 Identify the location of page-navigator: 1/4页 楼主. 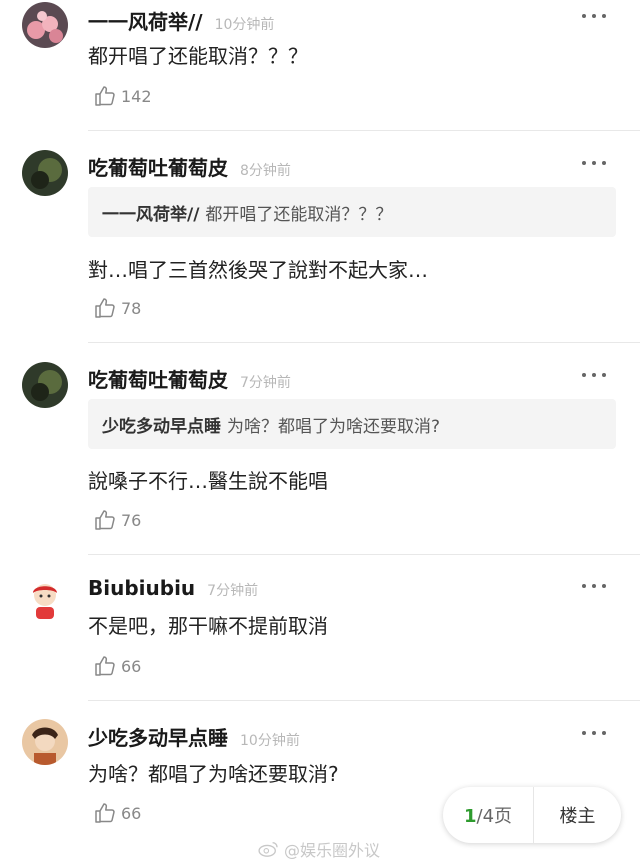
(532, 815).